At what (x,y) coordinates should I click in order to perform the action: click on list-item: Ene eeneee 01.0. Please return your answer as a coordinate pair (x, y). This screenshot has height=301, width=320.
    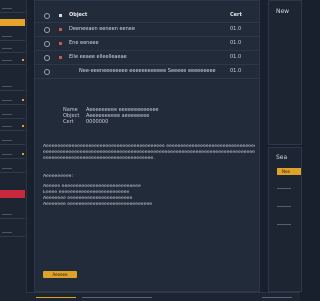
    Looking at the image, I should click on (147, 44).